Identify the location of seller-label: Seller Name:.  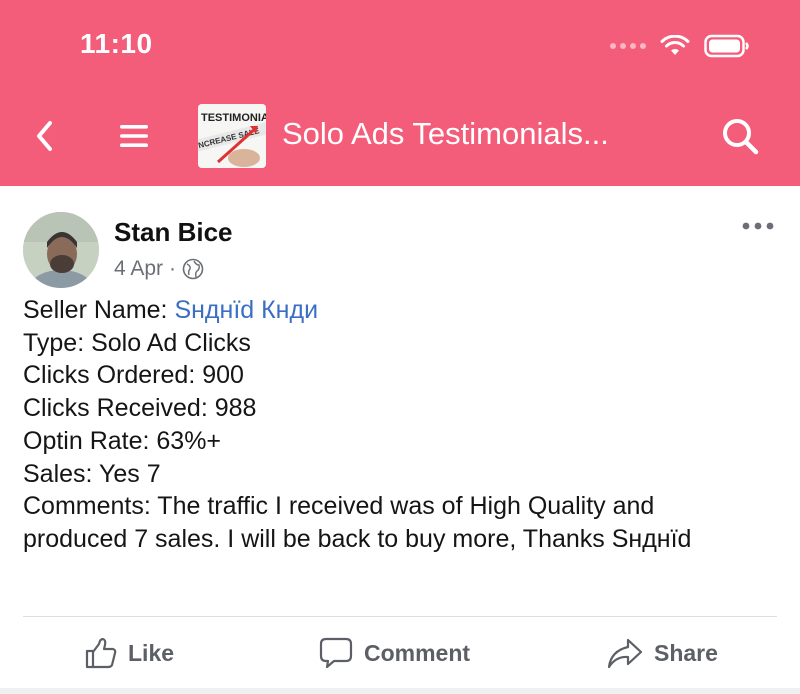
(99, 310).